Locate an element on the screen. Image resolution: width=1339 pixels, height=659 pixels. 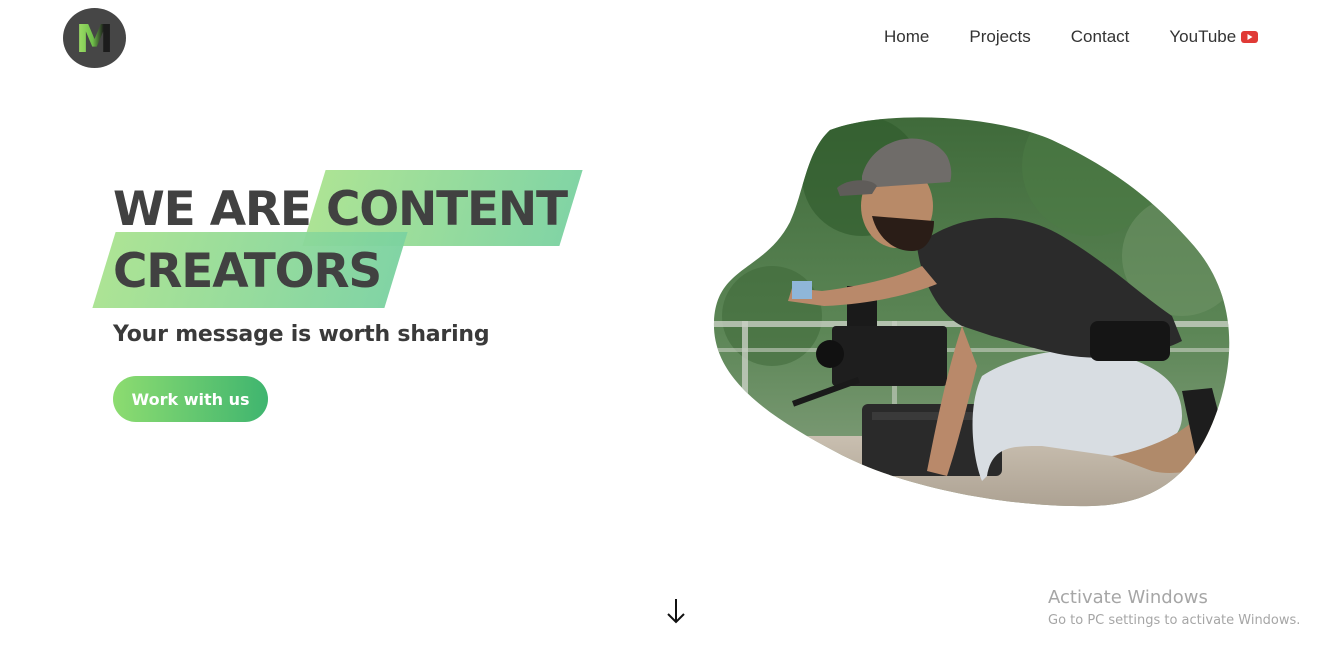
hero-title-line-1: WE ARE CONTENT is located at coordinates (340, 209).